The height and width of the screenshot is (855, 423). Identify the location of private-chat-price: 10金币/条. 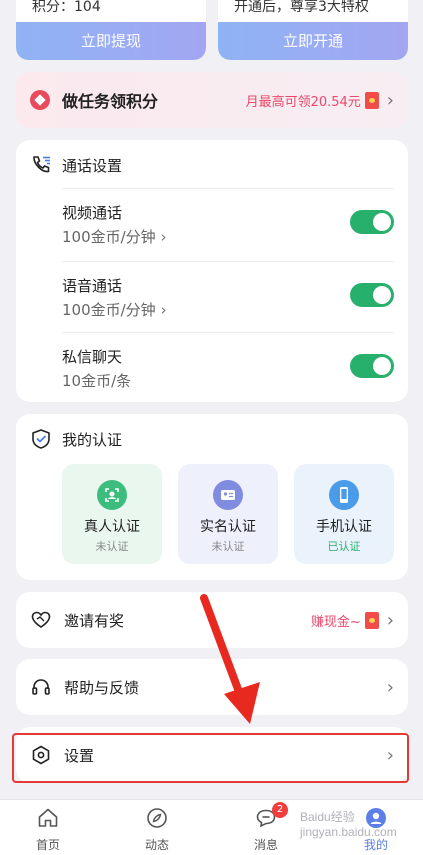
(97, 381).